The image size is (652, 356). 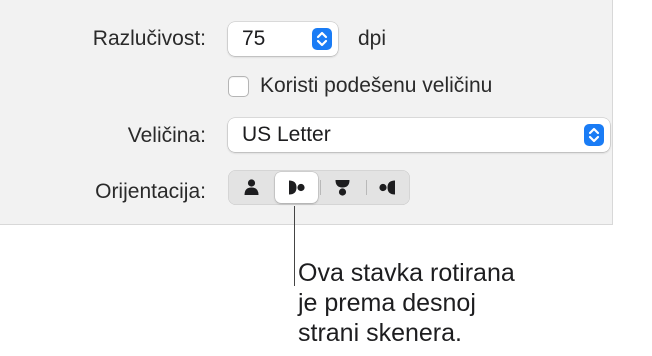 I want to click on callout-line-3: strani skenera., so click(x=380, y=333).